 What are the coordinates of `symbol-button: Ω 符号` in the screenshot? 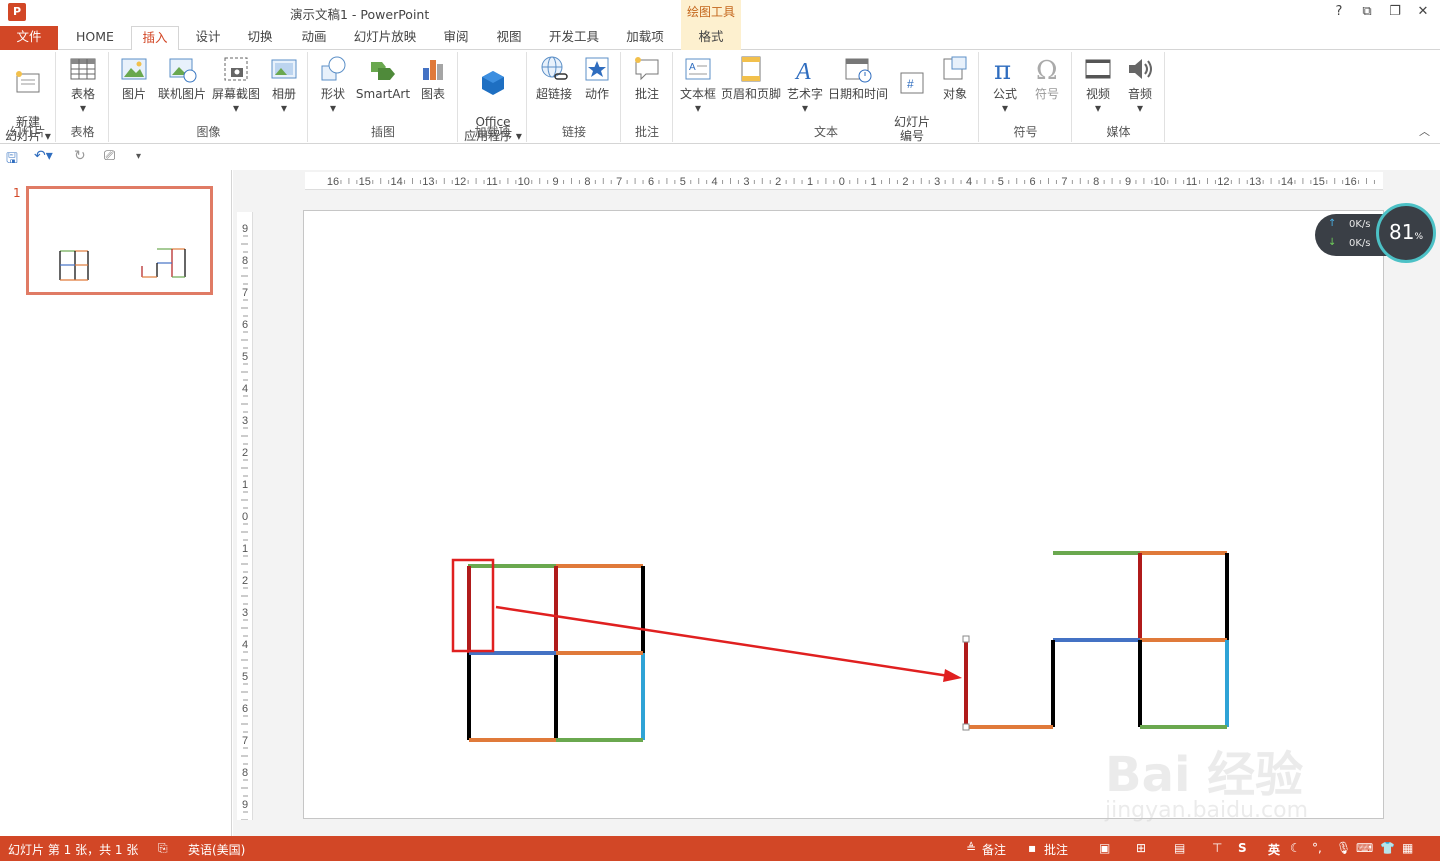 It's located at (1047, 77).